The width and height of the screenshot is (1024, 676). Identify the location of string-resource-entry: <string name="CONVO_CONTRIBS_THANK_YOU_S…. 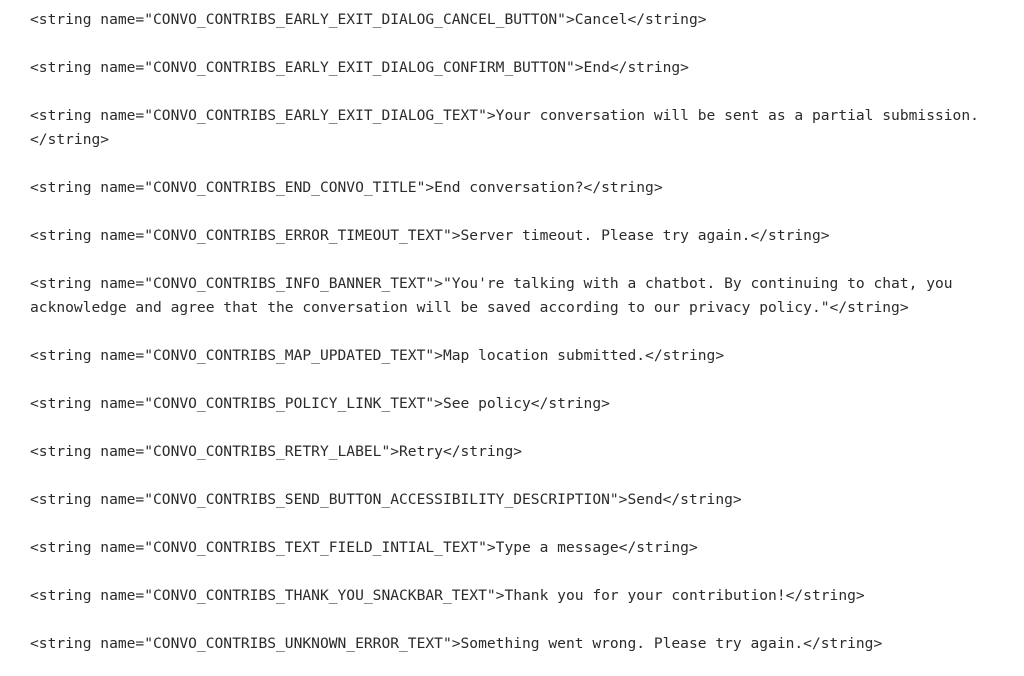
(447, 595).